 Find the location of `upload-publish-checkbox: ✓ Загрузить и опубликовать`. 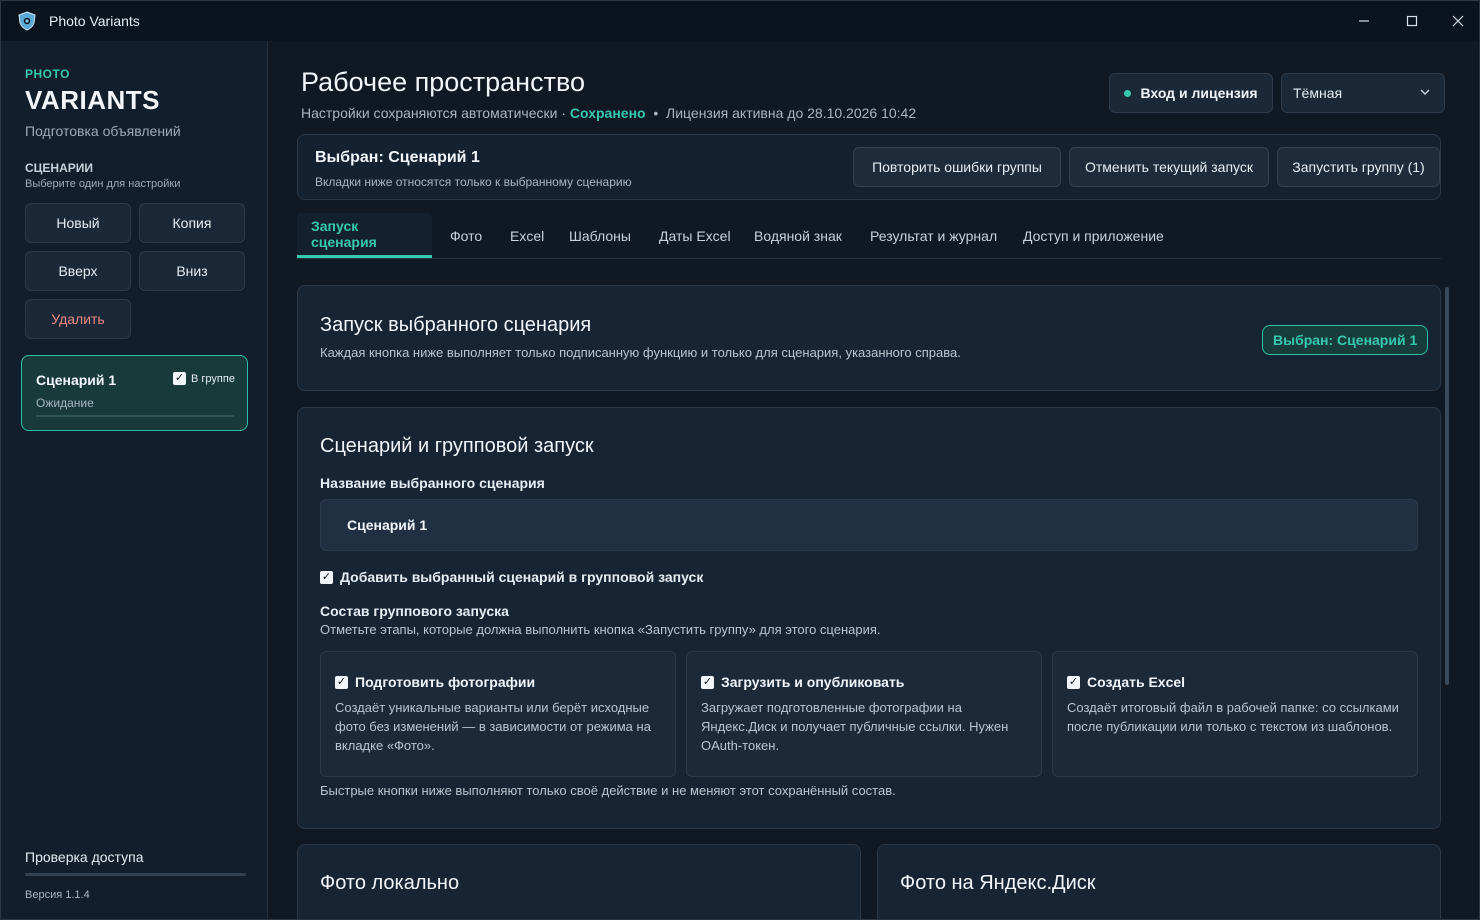

upload-publish-checkbox: ✓ Загрузить и опубликовать is located at coordinates (802, 682).